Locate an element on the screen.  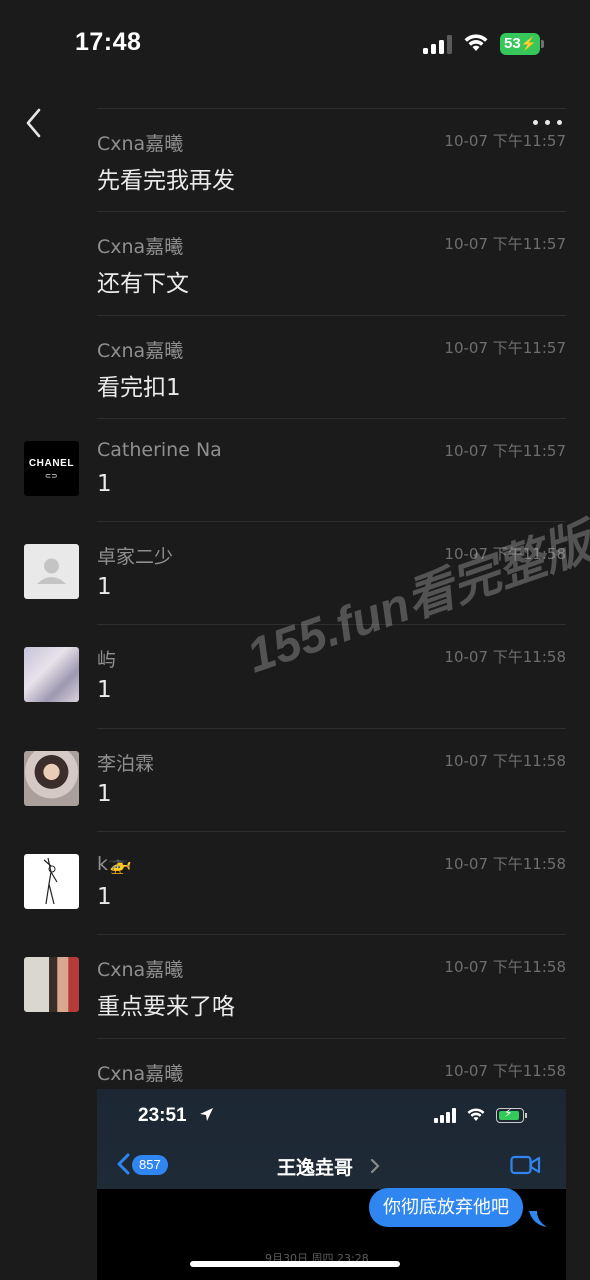
battery-level: 53 is located at coordinates (512, 43).